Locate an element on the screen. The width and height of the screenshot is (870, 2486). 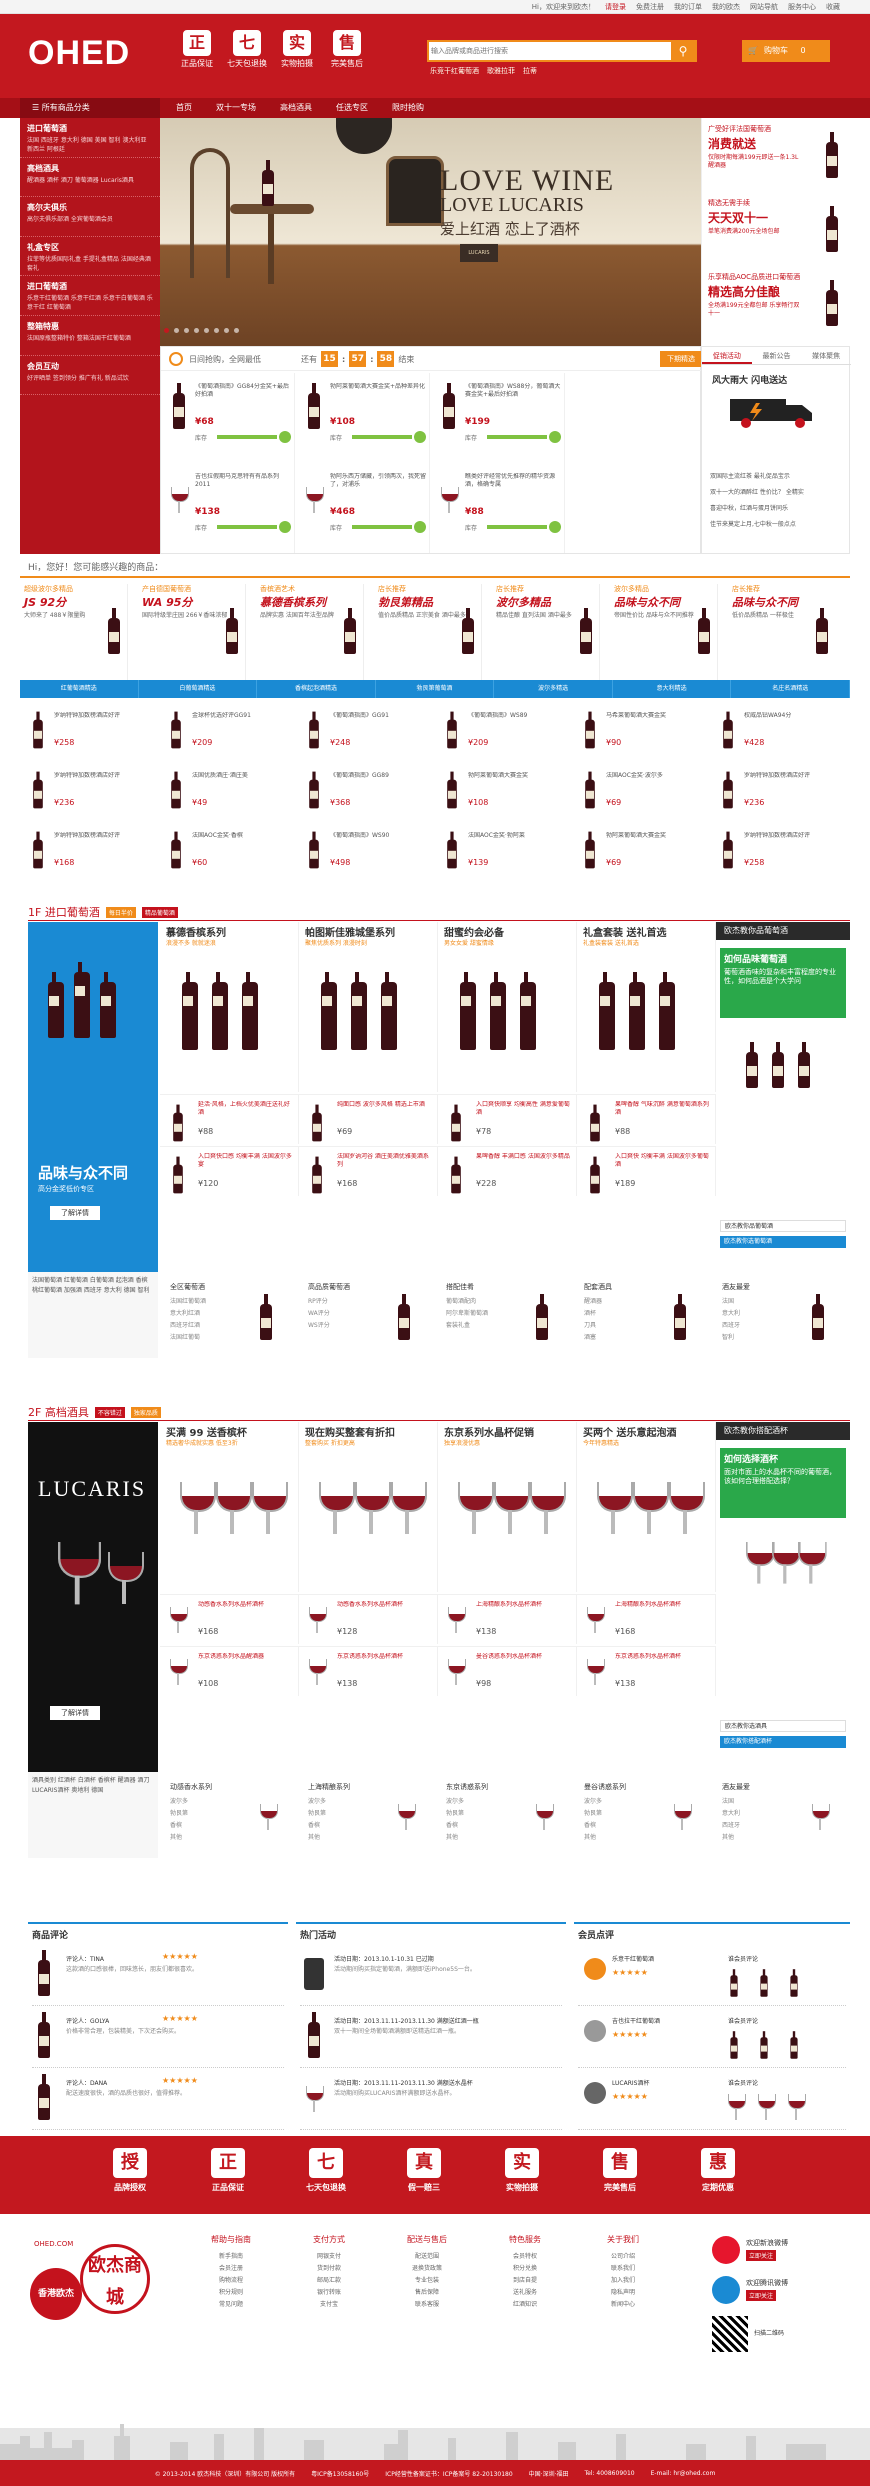
weibo-icon is located at coordinates (726, 2250).